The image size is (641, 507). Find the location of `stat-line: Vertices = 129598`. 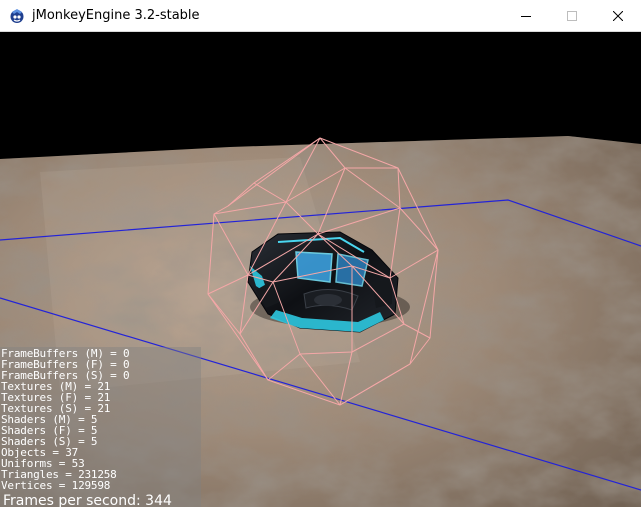

stat-line: Vertices = 129598 is located at coordinates (56, 485).